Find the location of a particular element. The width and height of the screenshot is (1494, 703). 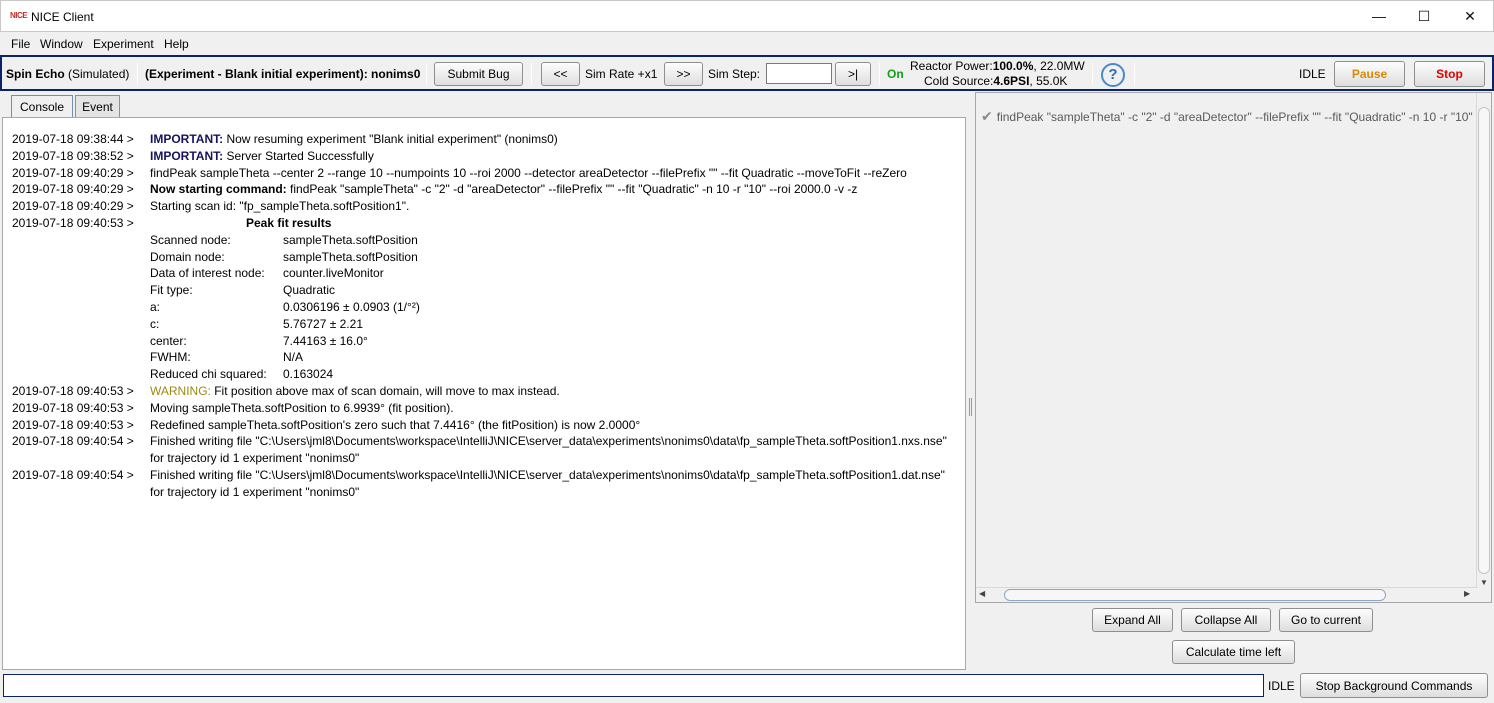

cold-source-temp: , 55.0K is located at coordinates (1048, 81).